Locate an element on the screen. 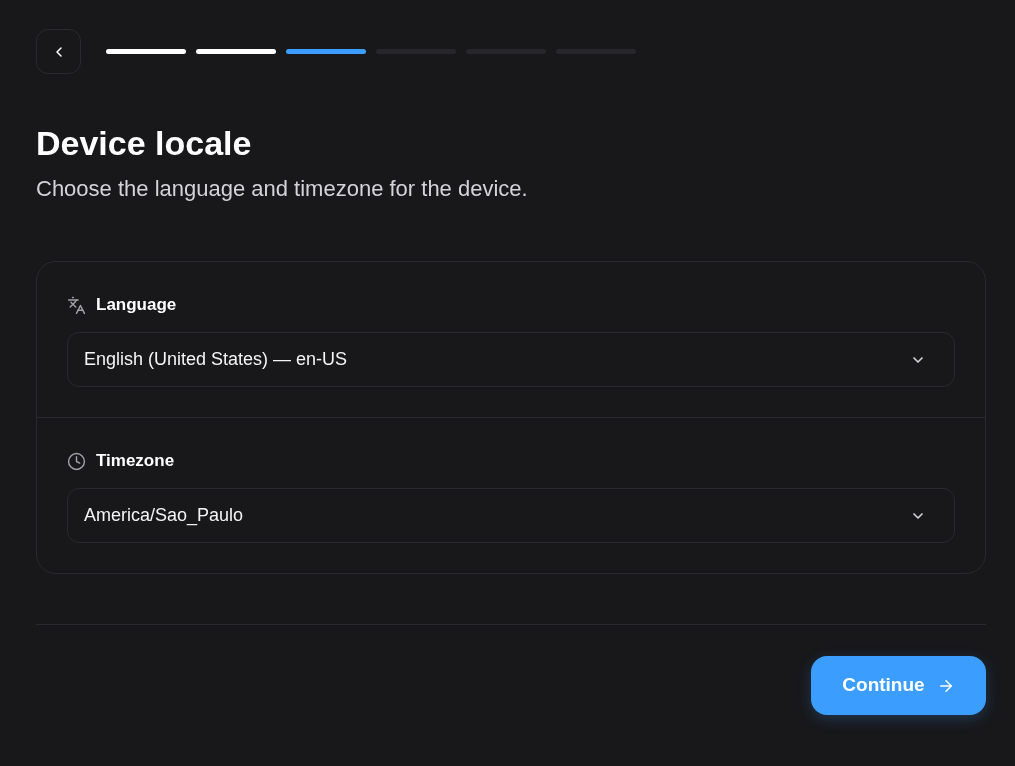 Image resolution: width=1015 pixels, height=766 pixels. select-field: English (United States) — en-US is located at coordinates (511, 359).